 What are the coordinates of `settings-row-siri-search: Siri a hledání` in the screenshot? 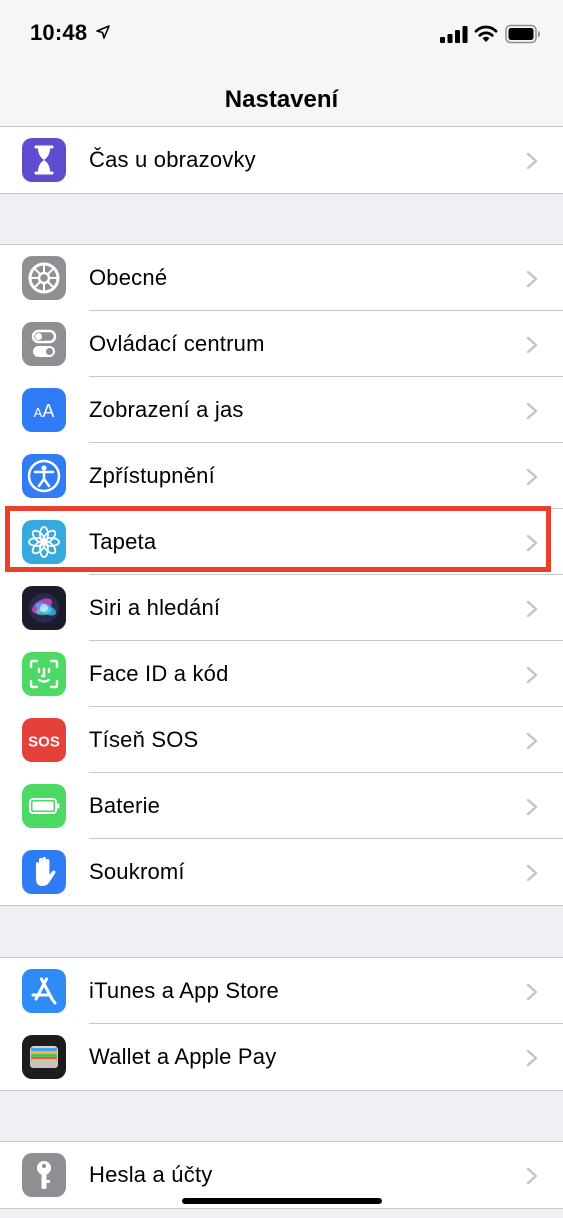 It's located at (281, 608).